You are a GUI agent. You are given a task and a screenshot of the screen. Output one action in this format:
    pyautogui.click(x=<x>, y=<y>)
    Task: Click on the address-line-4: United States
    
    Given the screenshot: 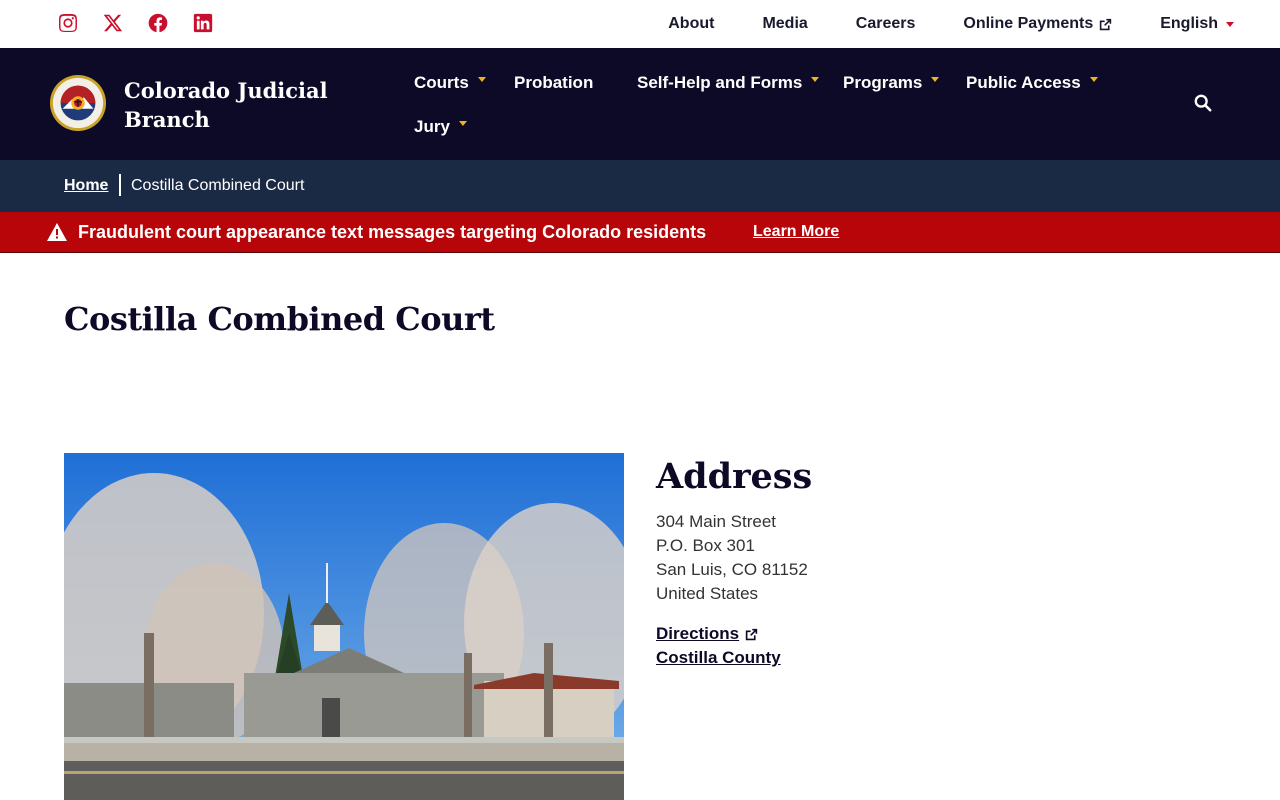 What is the action you would take?
    pyautogui.click(x=707, y=593)
    